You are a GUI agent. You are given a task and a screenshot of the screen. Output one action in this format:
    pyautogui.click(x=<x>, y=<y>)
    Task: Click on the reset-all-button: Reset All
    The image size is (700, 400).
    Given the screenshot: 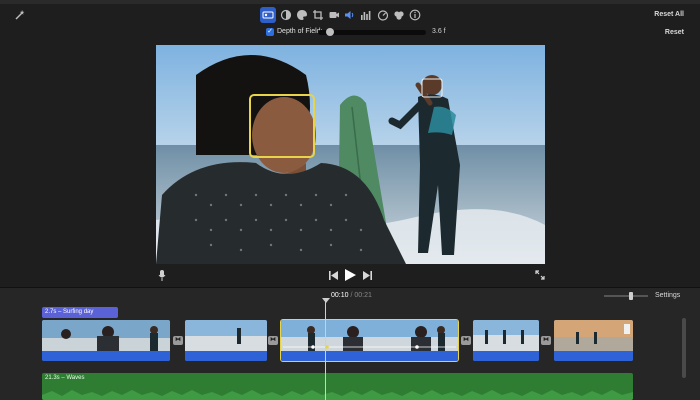 What is the action you would take?
    pyautogui.click(x=669, y=14)
    